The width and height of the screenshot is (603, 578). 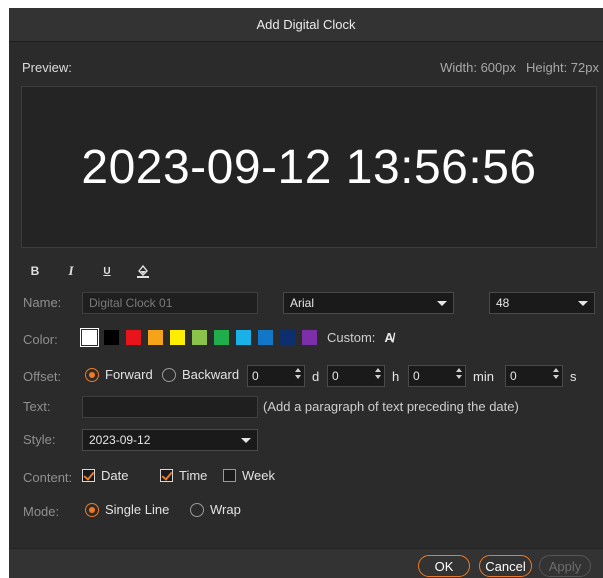 I want to click on ok-button: OK, so click(x=444, y=566).